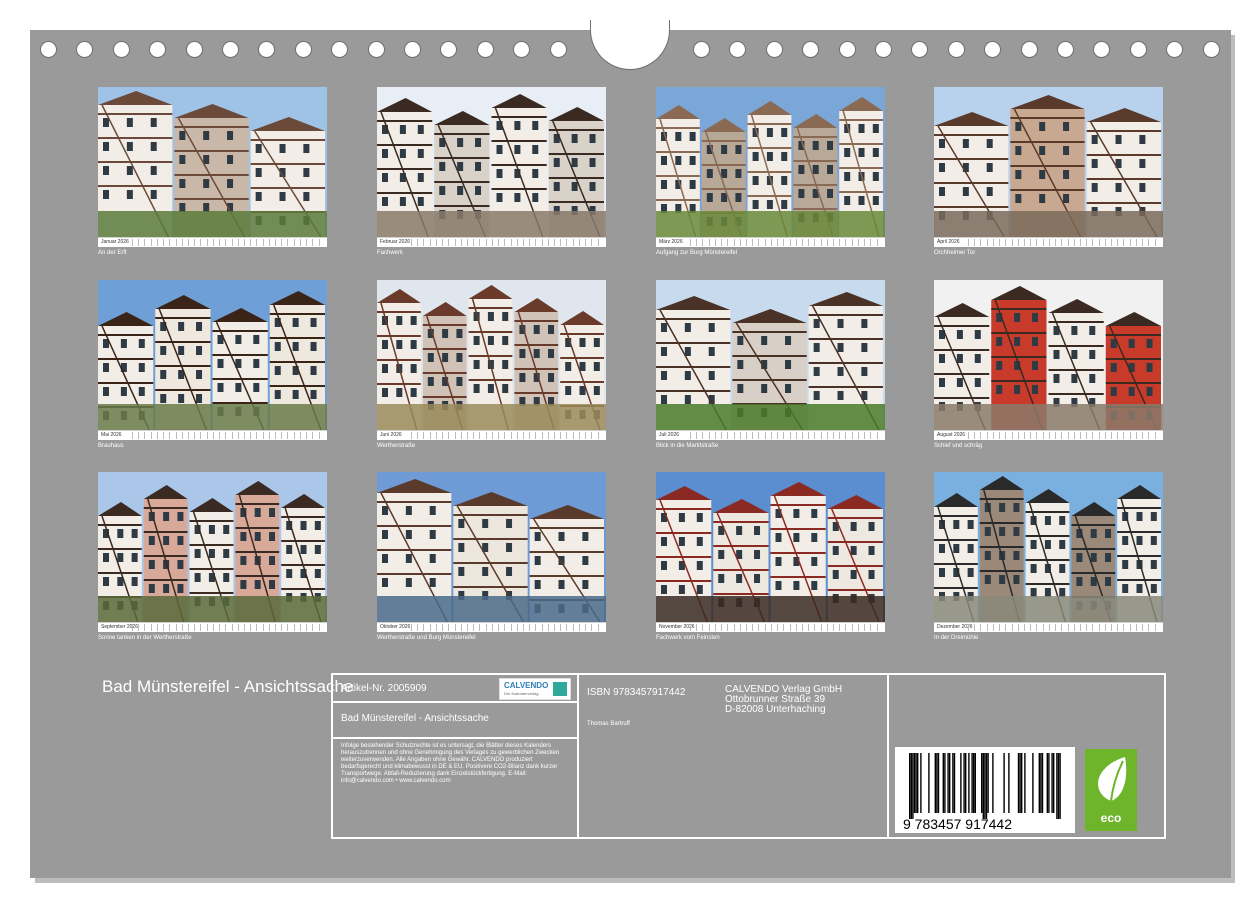 The width and height of the screenshot is (1260, 908). Describe the element at coordinates (671, 242) in the screenshot. I see `month-name: März 2026` at that location.